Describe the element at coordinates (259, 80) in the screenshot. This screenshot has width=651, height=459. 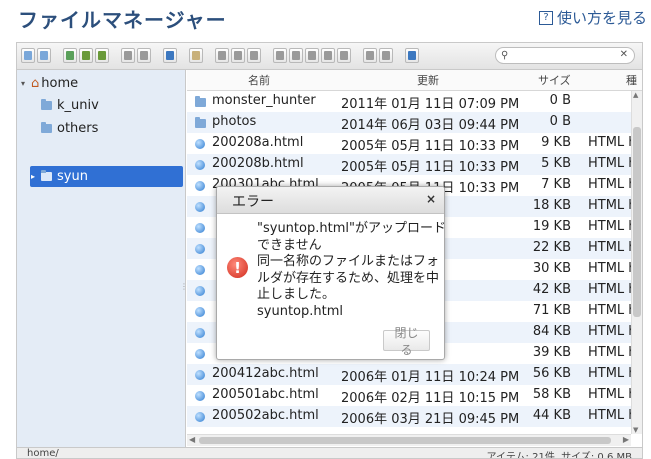
I see `column-header-name: 名前` at that location.